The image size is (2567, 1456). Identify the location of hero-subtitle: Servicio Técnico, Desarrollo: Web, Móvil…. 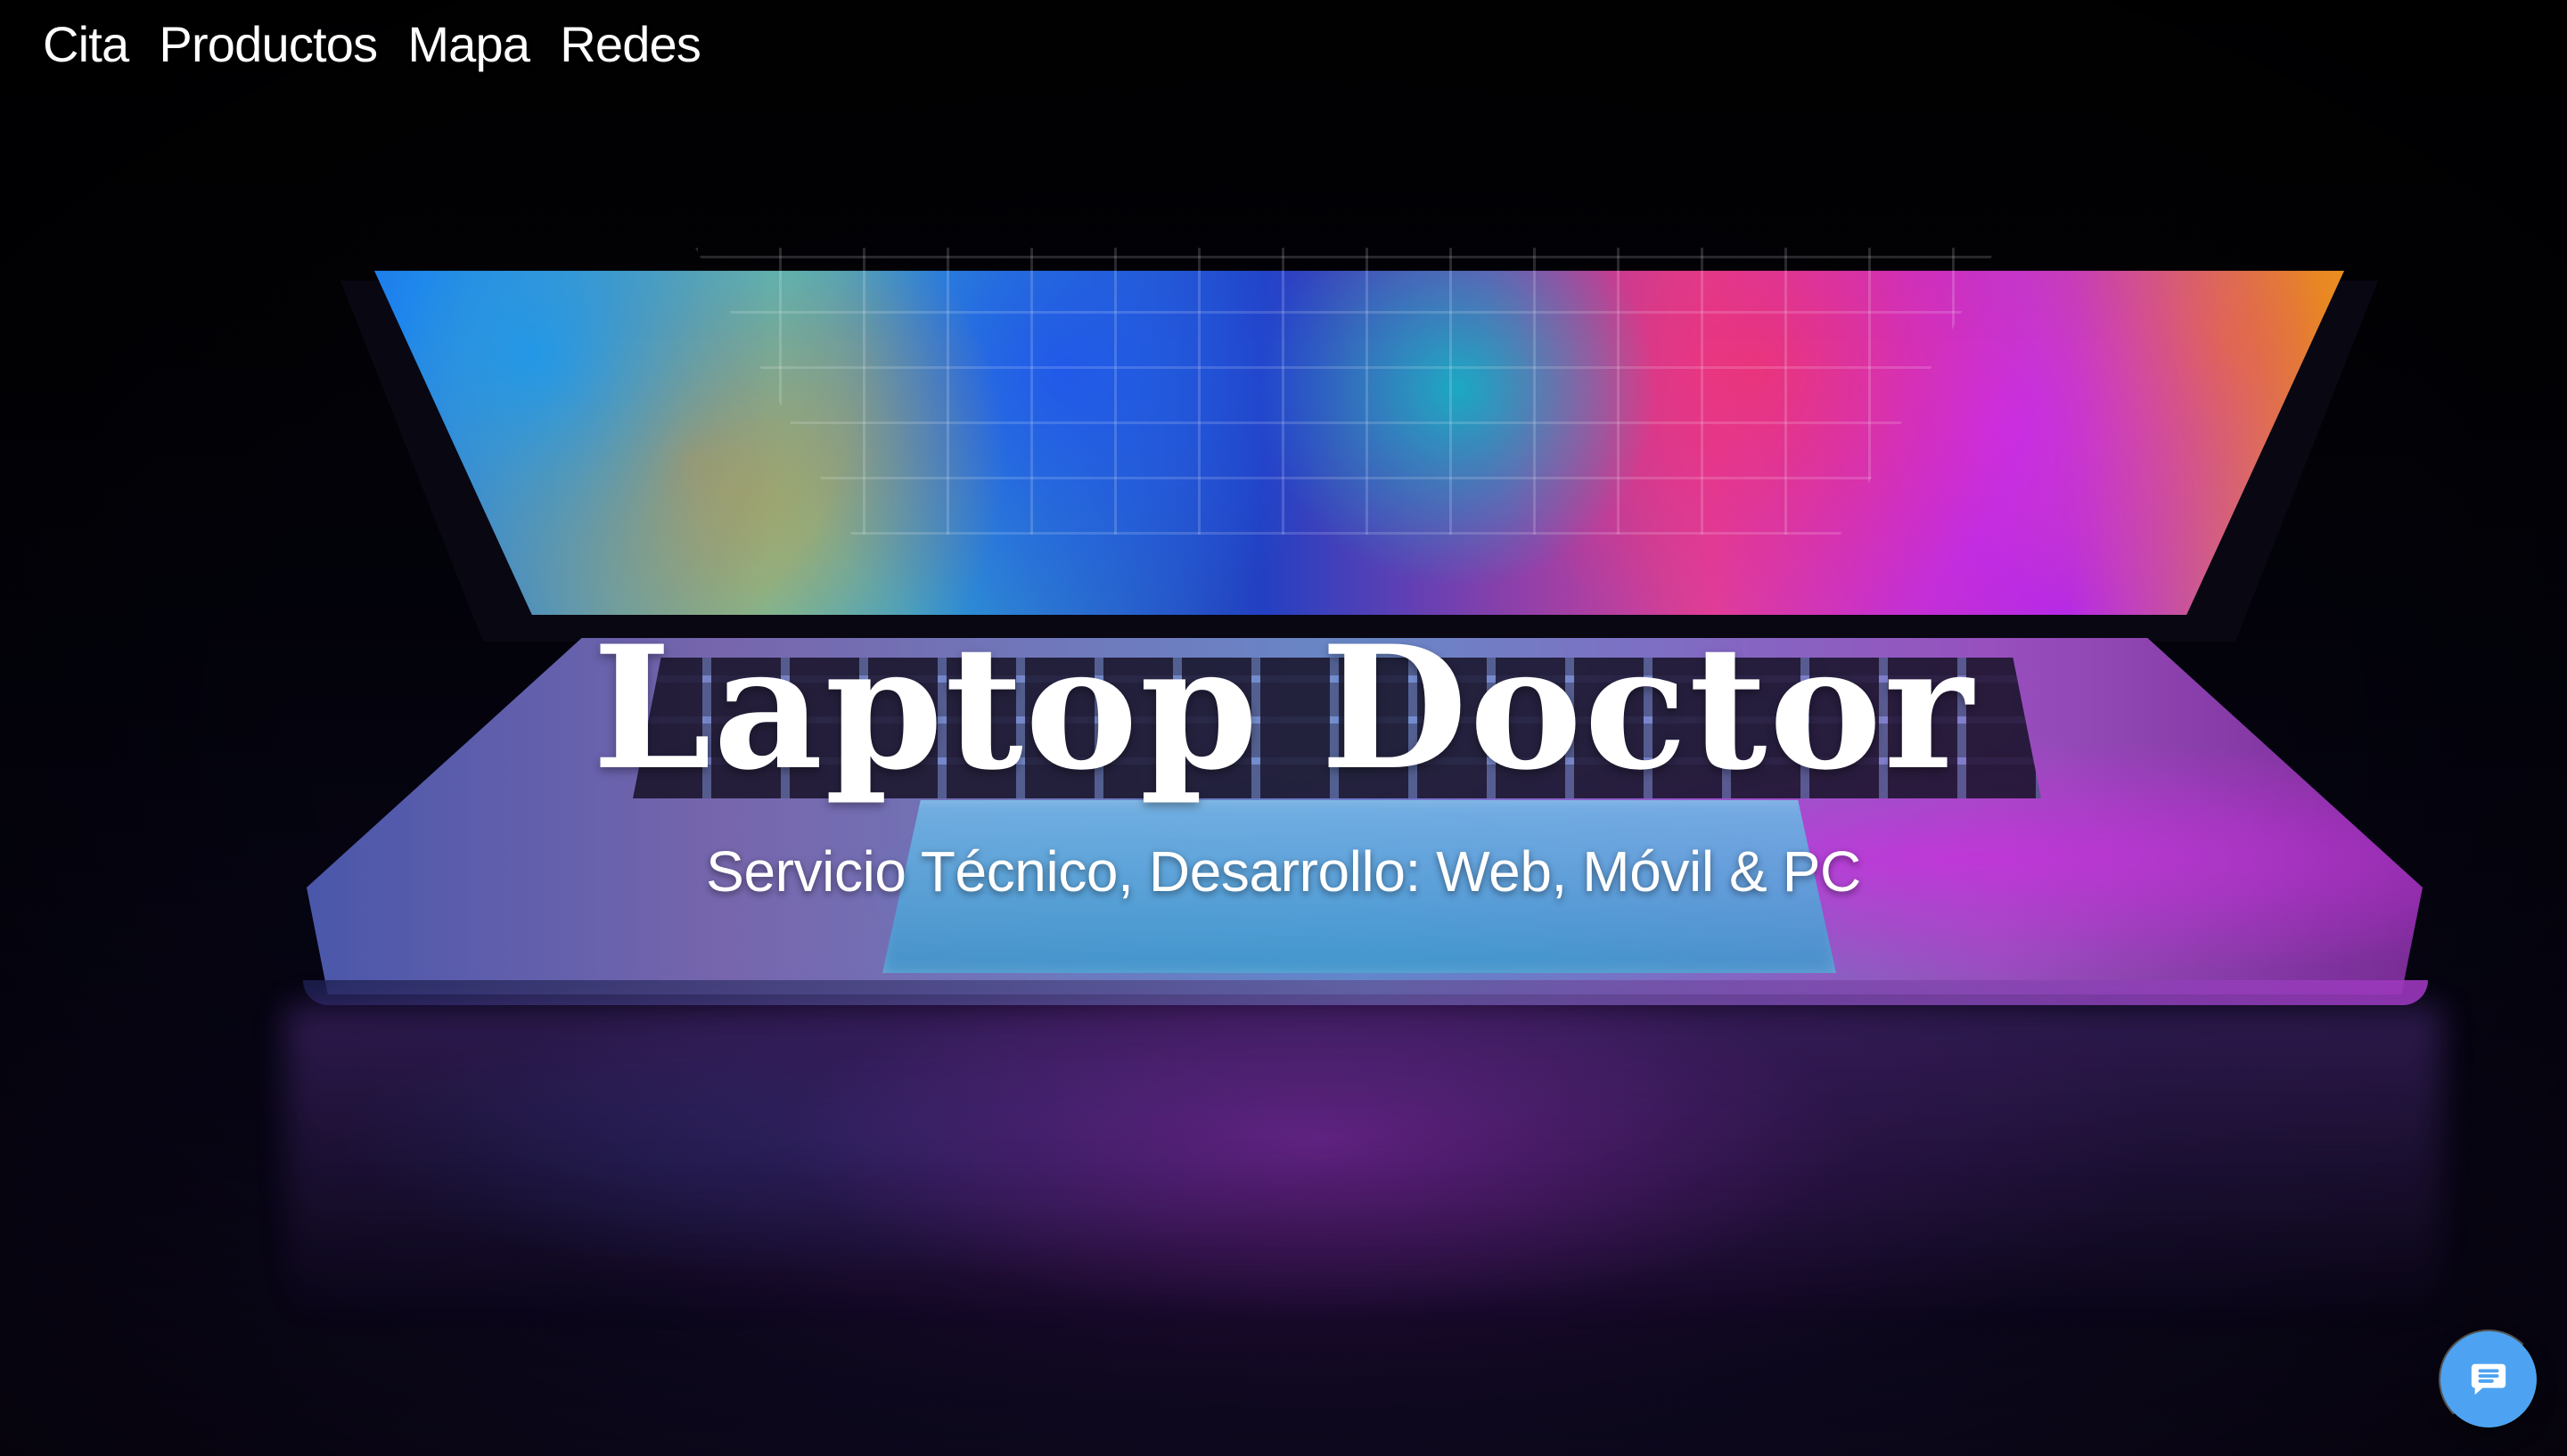
(1283, 872).